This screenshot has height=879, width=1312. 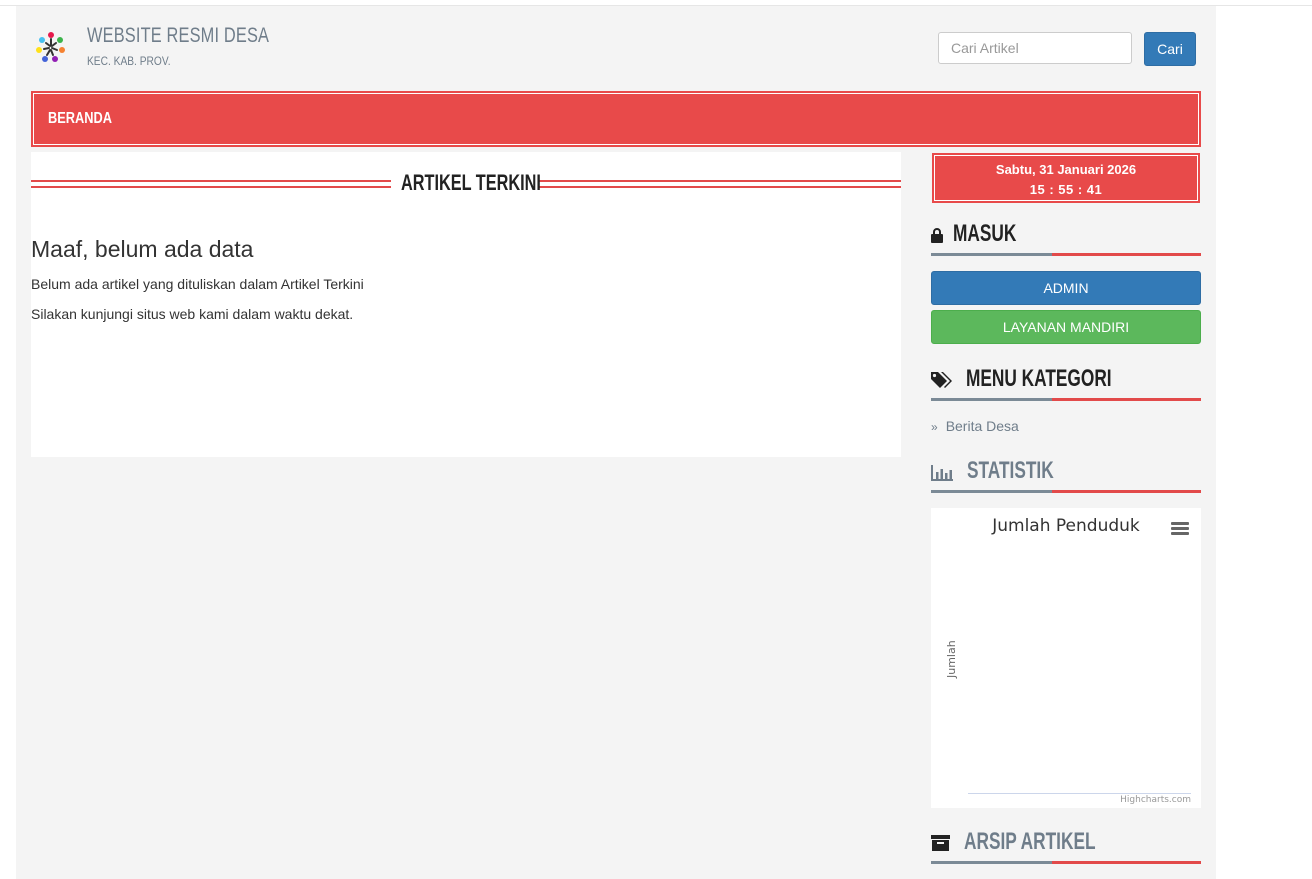 I want to click on section-divider-left, so click(x=211, y=181).